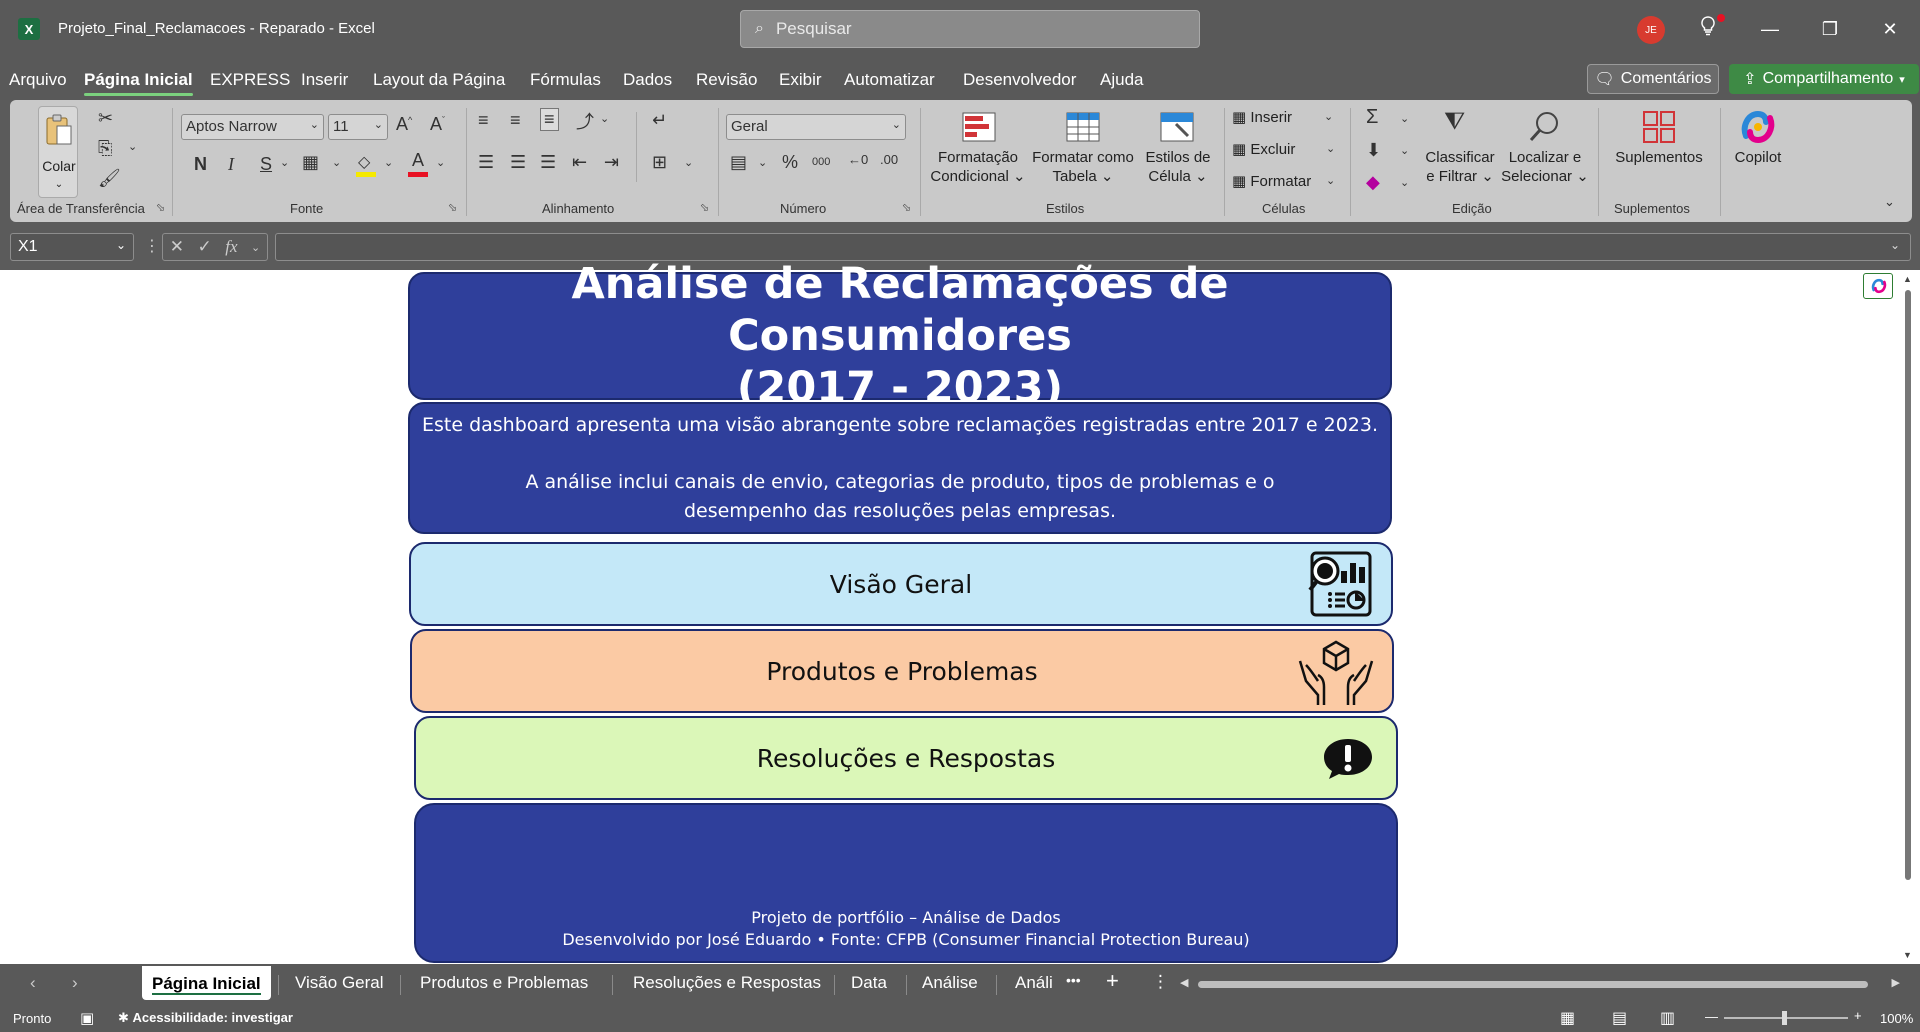 The height and width of the screenshot is (1032, 1920). What do you see at coordinates (1858, 1015) in the screenshot?
I see `zoom-in-icon: +` at bounding box center [1858, 1015].